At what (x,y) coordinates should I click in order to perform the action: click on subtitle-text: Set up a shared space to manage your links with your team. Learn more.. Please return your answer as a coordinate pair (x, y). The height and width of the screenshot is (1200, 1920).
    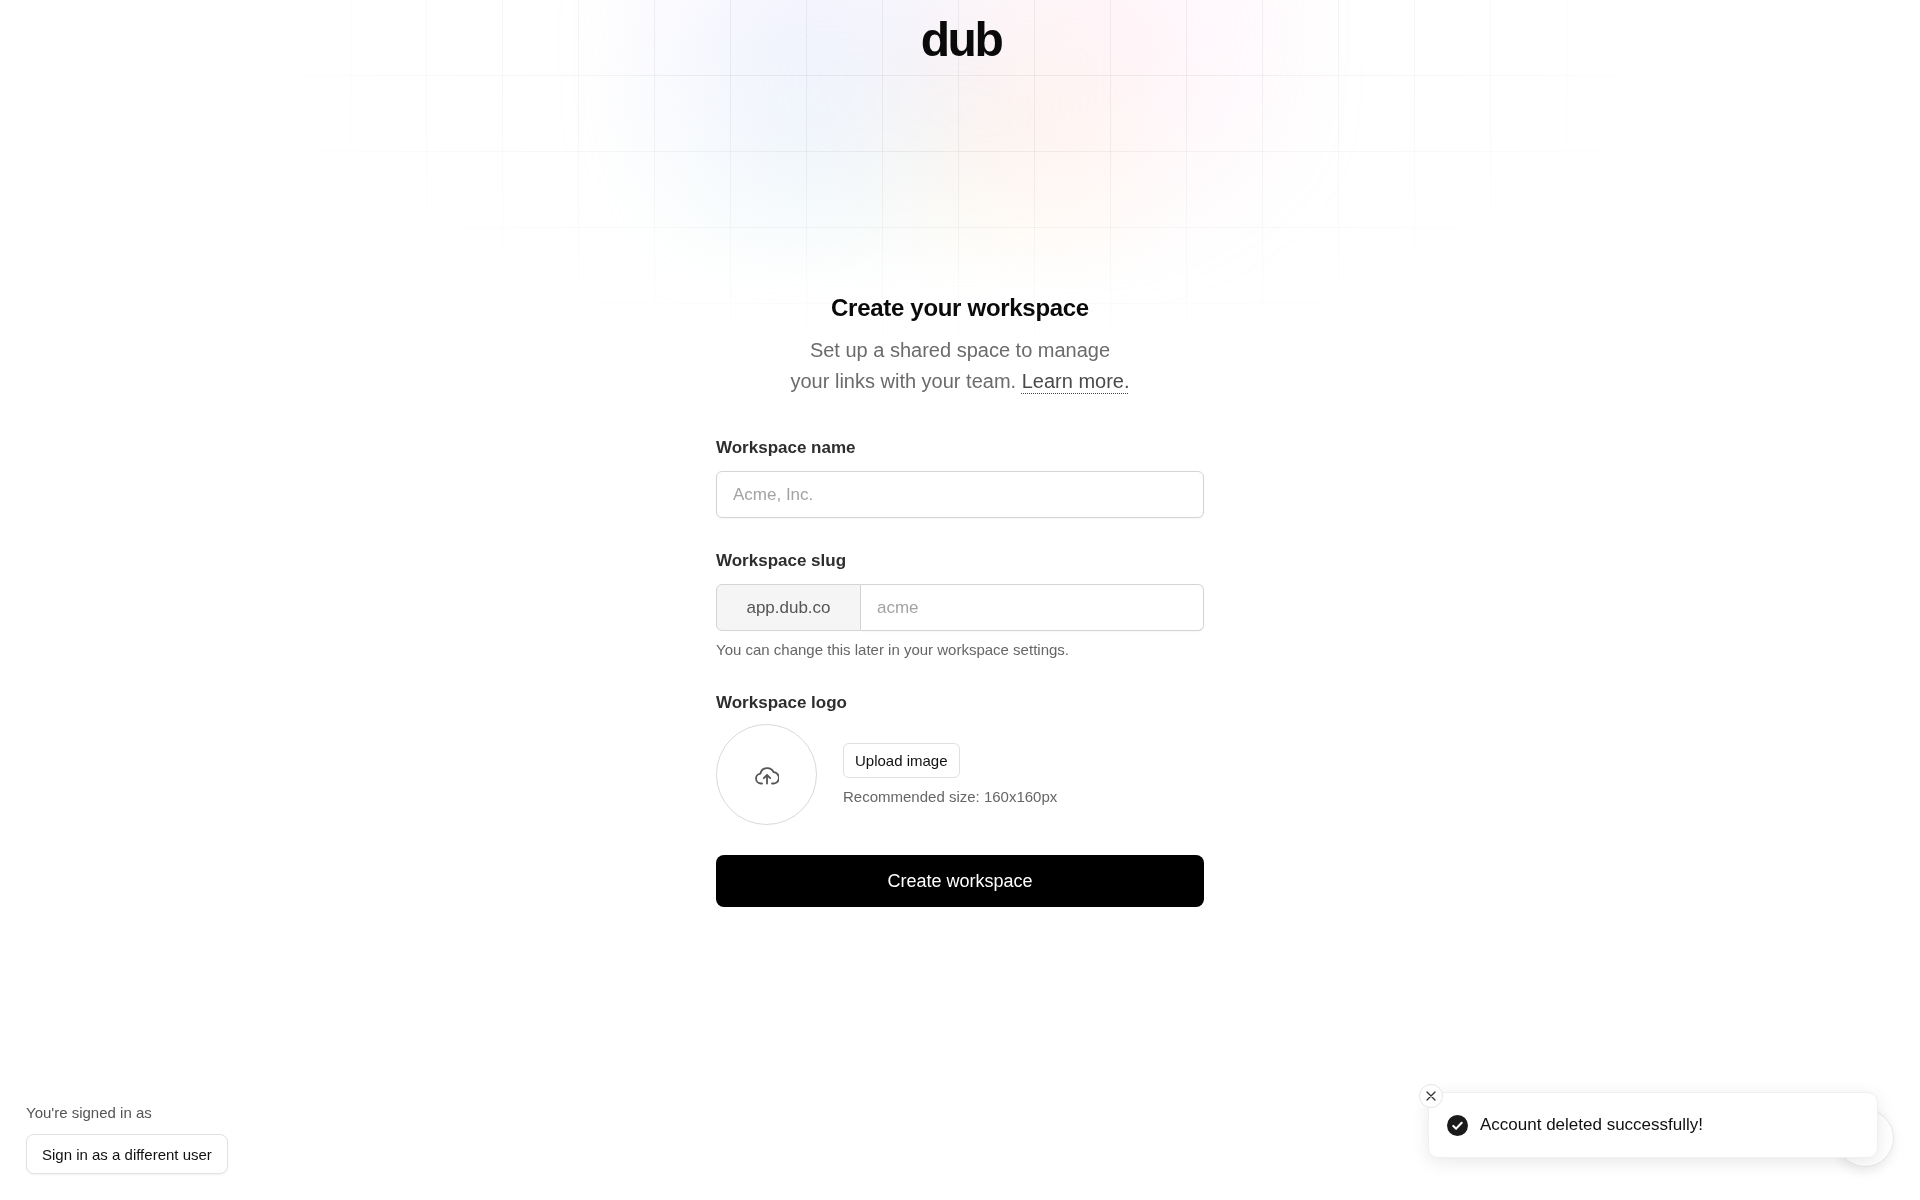
    Looking at the image, I should click on (960, 366).